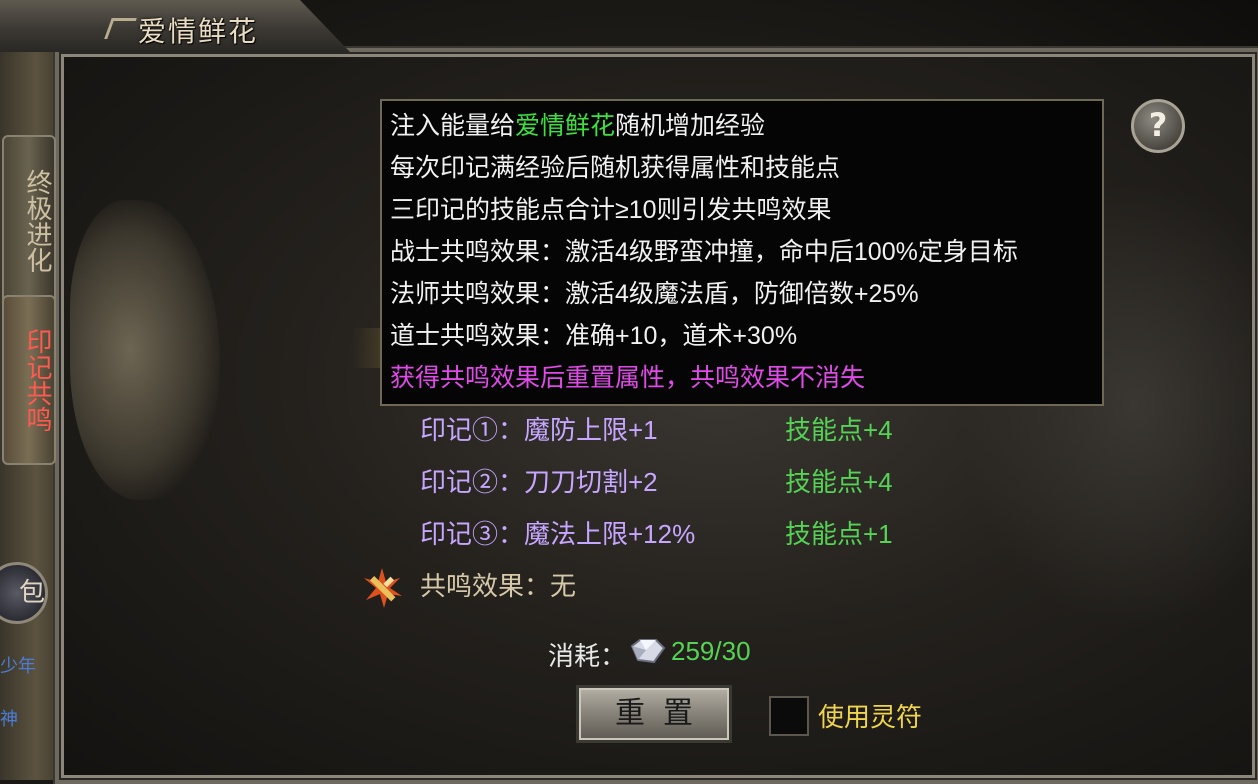 The image size is (1258, 784). Describe the element at coordinates (29, 221) in the screenshot. I see `tab-ultimate-evolution: 终极进化` at that location.